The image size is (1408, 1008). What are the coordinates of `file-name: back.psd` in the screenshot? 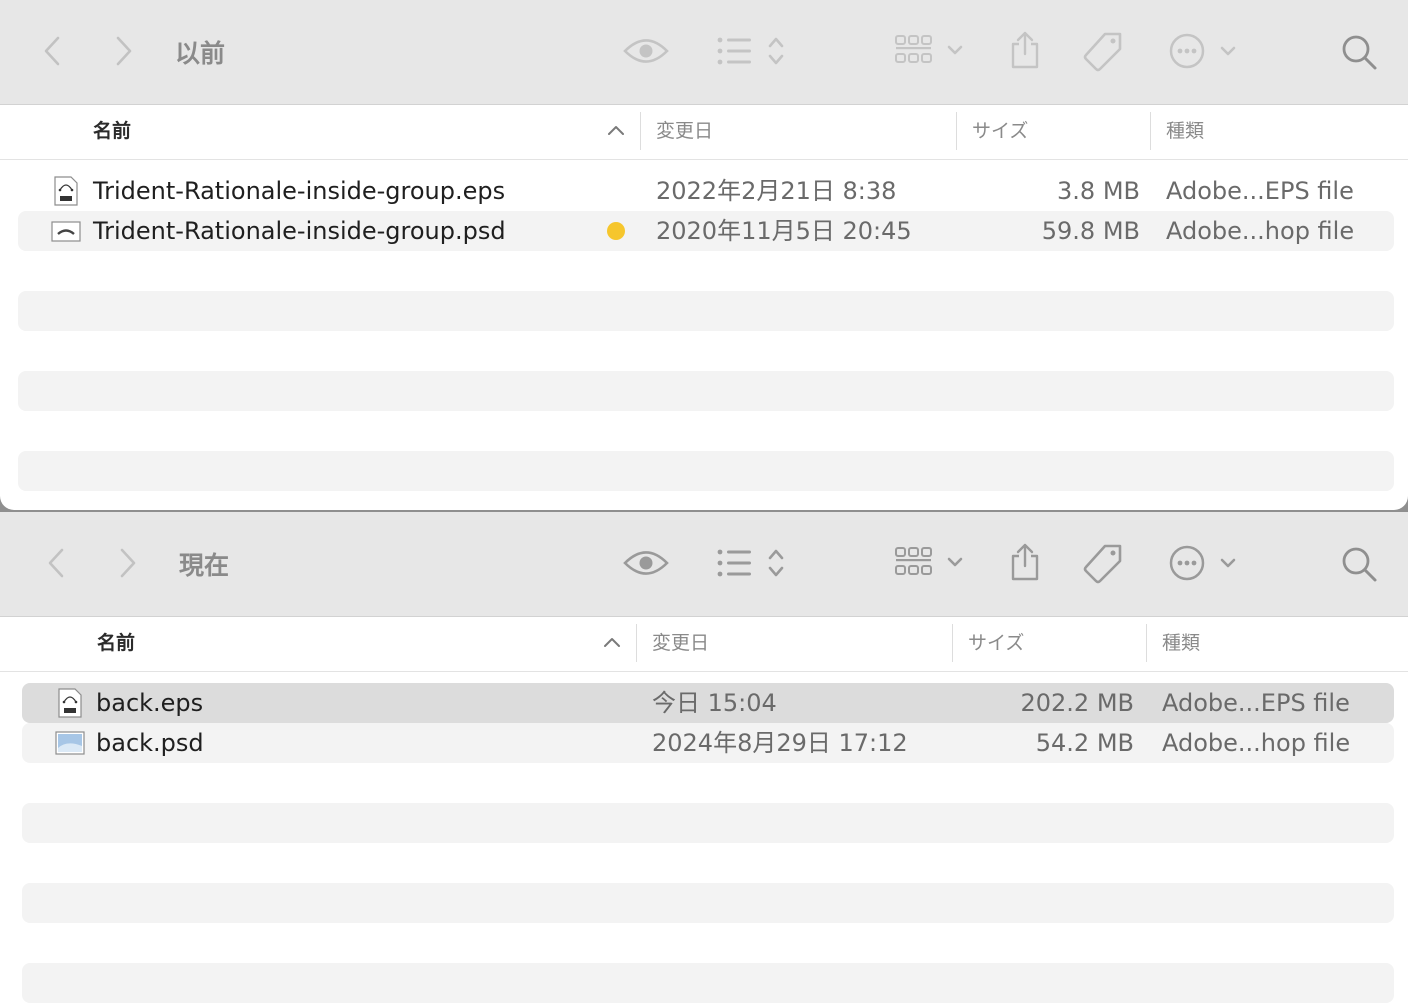 It's located at (150, 743).